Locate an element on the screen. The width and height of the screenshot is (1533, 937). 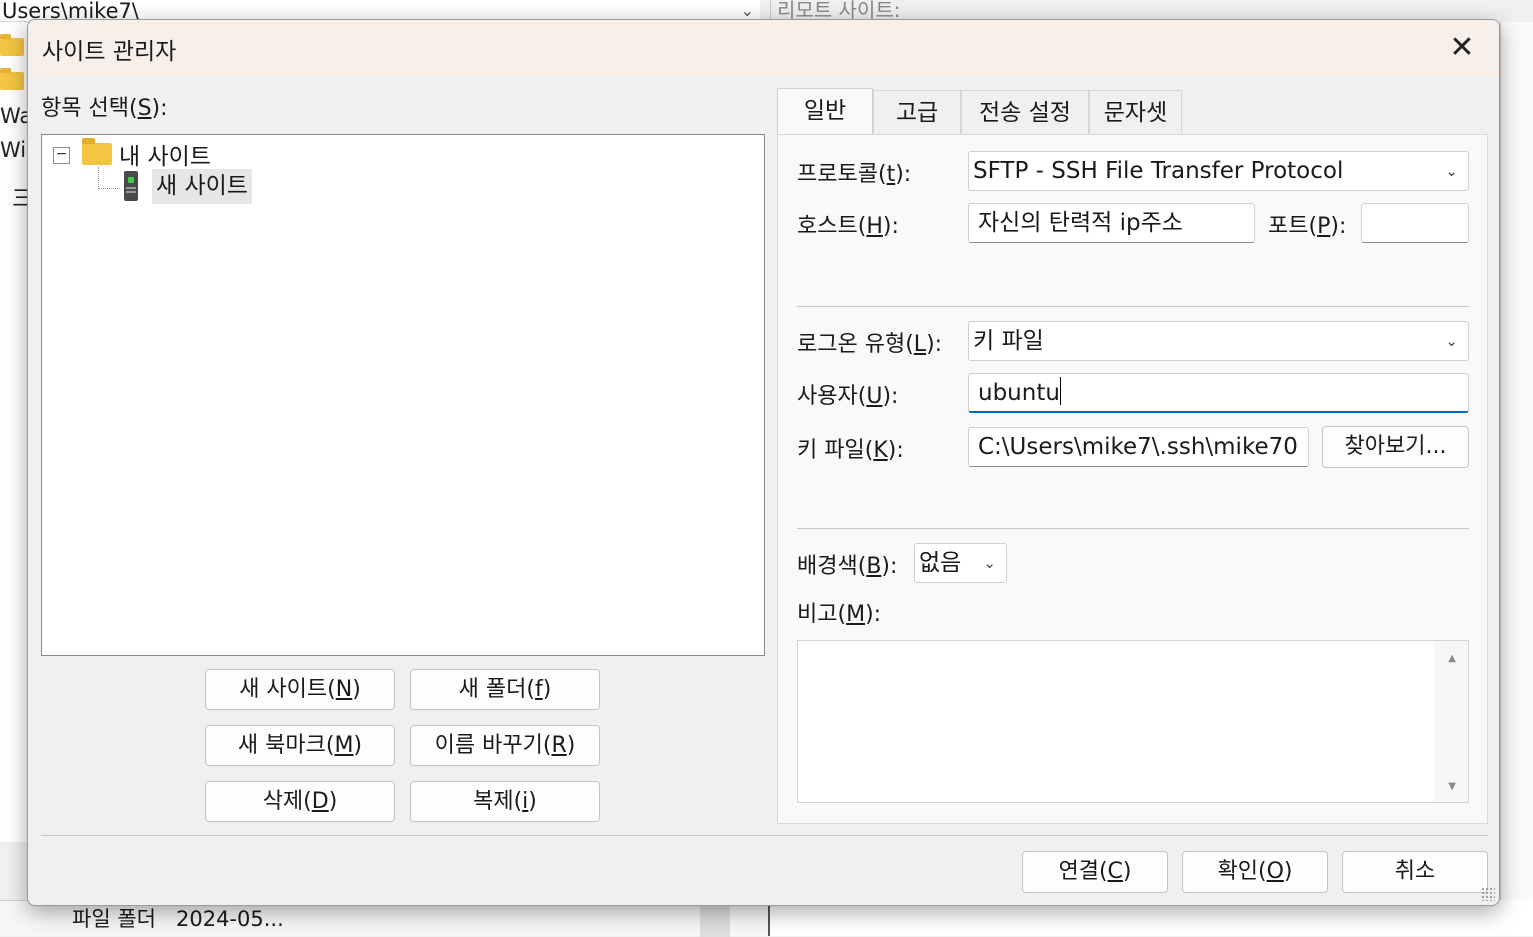
protocol-label: 프로토콜(t): is located at coordinates (854, 174).